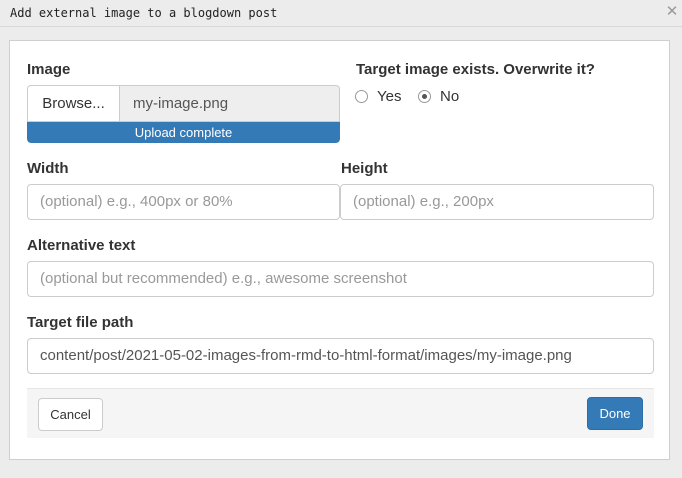 The image size is (682, 478). I want to click on upload-progress-bar: Upload complete, so click(183, 132).